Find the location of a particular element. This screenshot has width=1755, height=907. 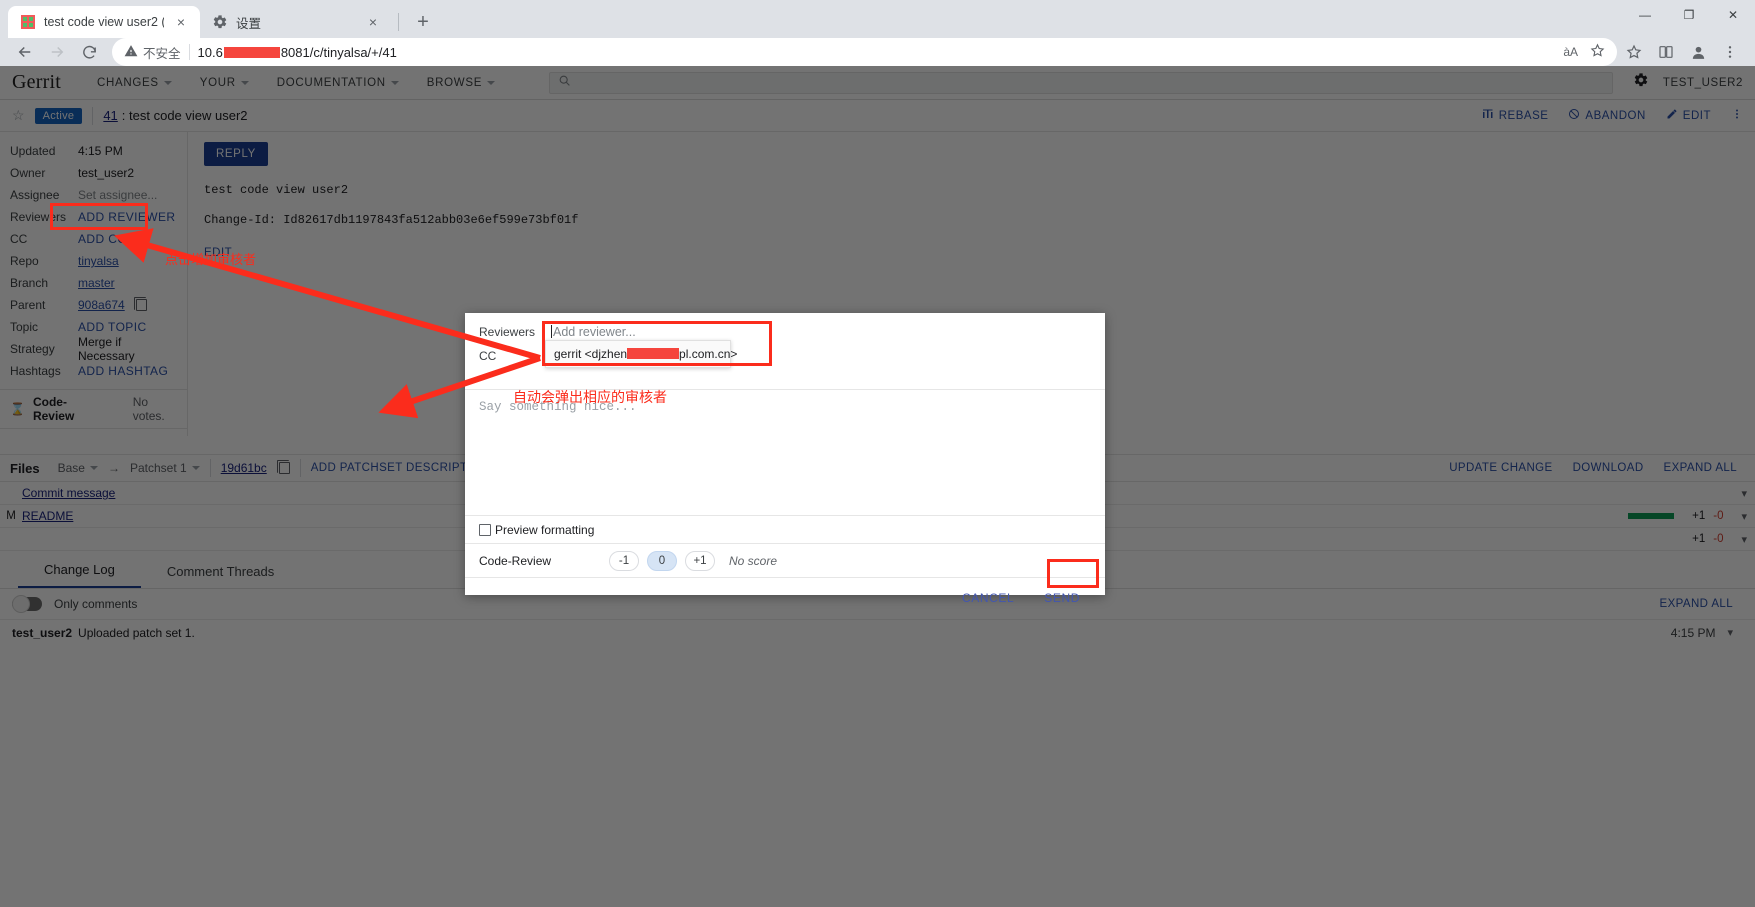

omnibox-divider is located at coordinates (189, 52).